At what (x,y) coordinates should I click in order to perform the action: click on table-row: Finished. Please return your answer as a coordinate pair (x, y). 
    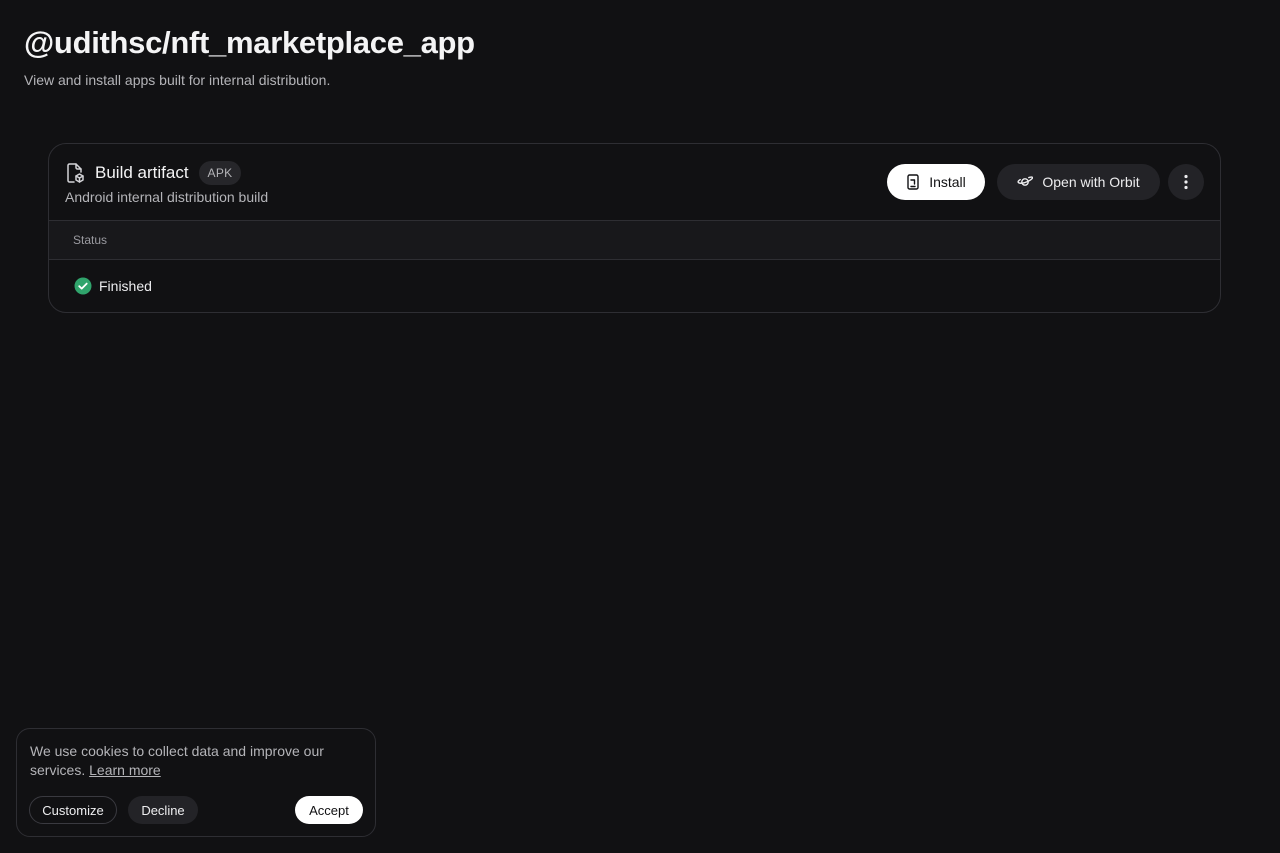
    Looking at the image, I should click on (634, 286).